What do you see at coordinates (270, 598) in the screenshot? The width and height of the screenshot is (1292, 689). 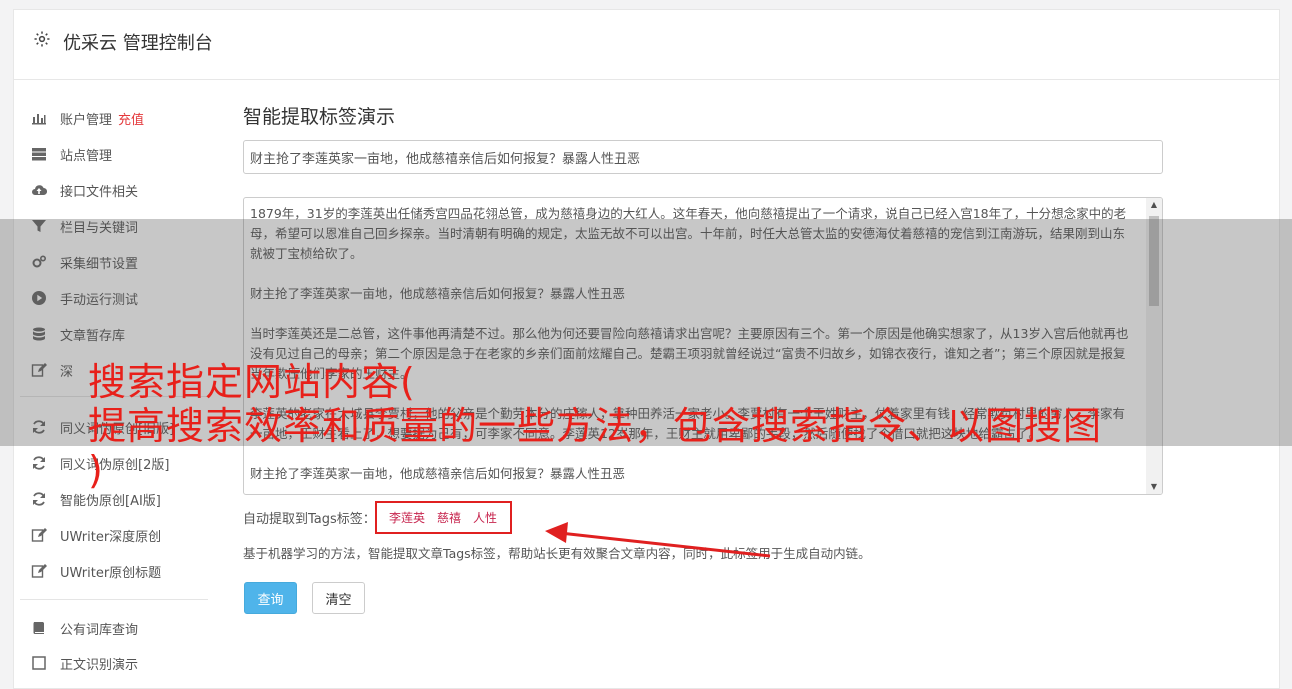 I see `query-button: 查询` at bounding box center [270, 598].